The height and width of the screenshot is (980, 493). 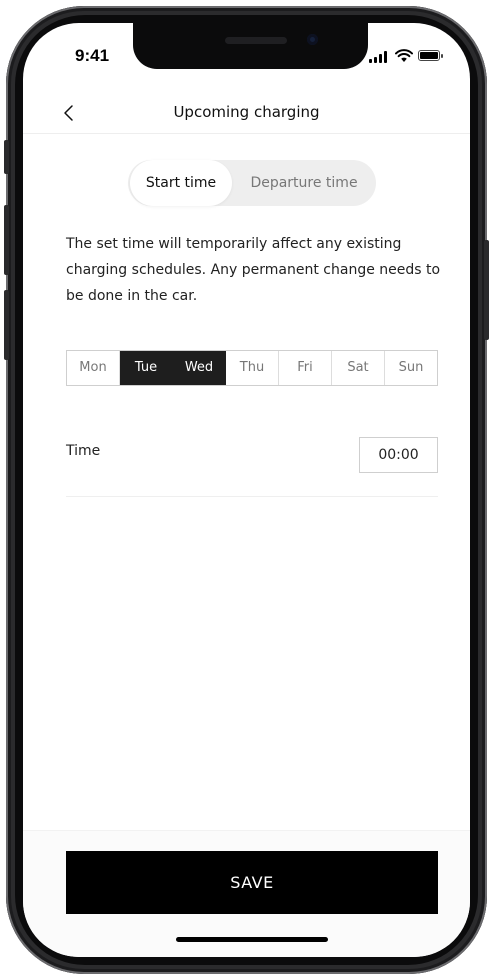 What do you see at coordinates (358, 368) in the screenshot?
I see `day-sat-button: Sat` at bounding box center [358, 368].